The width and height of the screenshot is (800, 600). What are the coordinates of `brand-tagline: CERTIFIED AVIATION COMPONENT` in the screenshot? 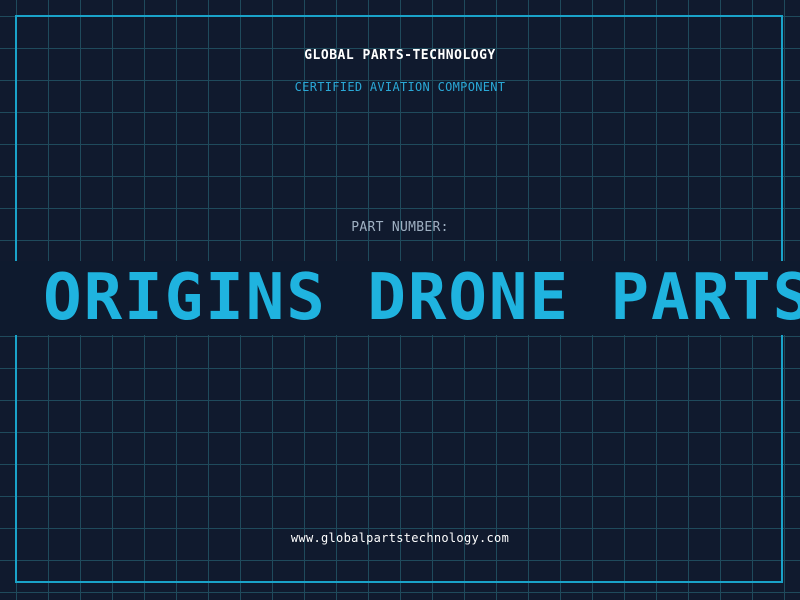 It's located at (400, 87).